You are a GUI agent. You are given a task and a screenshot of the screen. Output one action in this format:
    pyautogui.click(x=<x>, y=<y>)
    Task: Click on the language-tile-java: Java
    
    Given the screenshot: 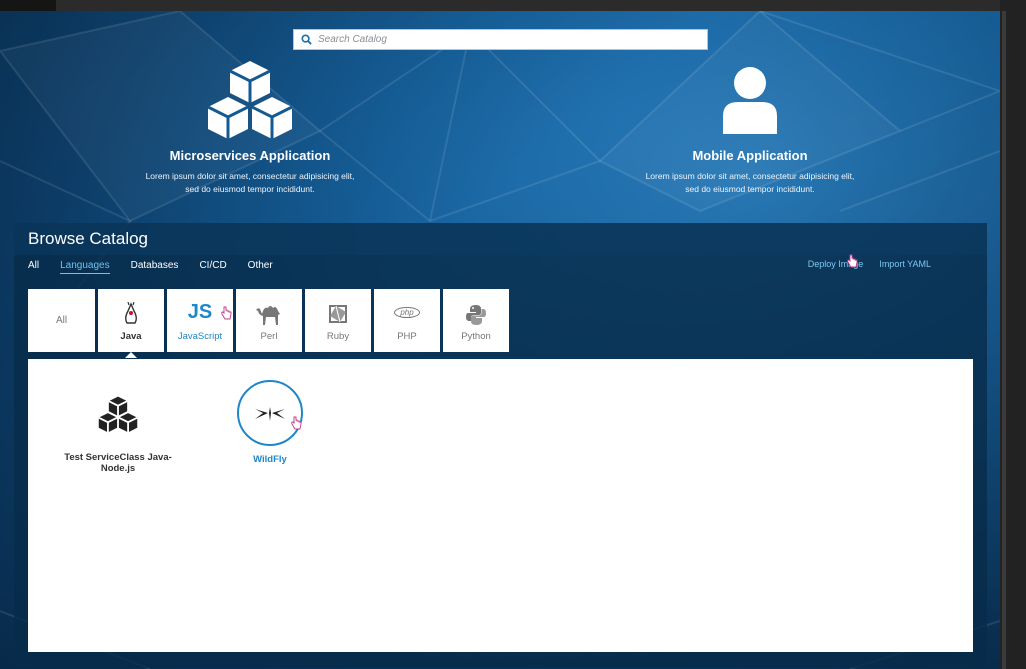 What is the action you would take?
    pyautogui.click(x=131, y=323)
    